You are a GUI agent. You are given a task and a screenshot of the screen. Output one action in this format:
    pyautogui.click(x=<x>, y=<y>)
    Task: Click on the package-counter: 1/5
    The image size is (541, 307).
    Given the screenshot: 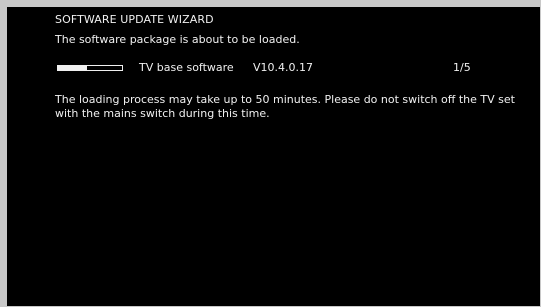 What is the action you would take?
    pyautogui.click(x=462, y=67)
    